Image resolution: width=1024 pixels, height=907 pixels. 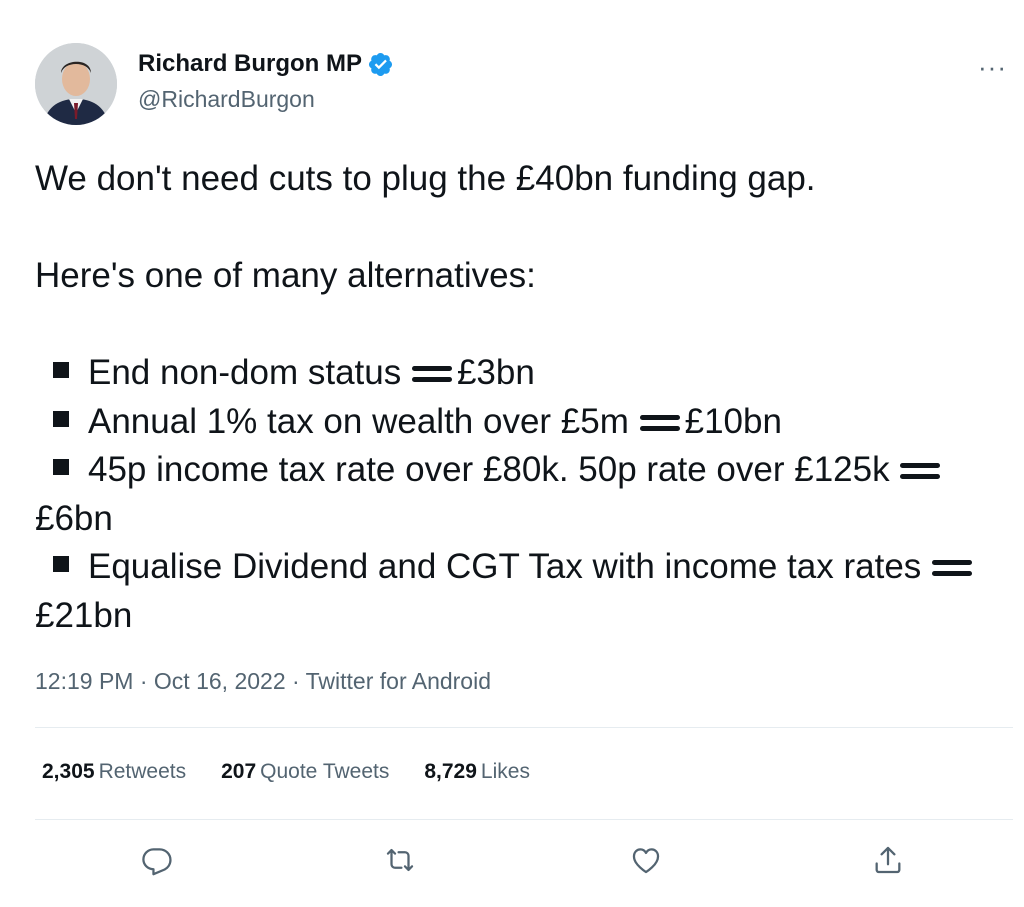 I want to click on more-options-icon: ···, so click(x=992, y=67).